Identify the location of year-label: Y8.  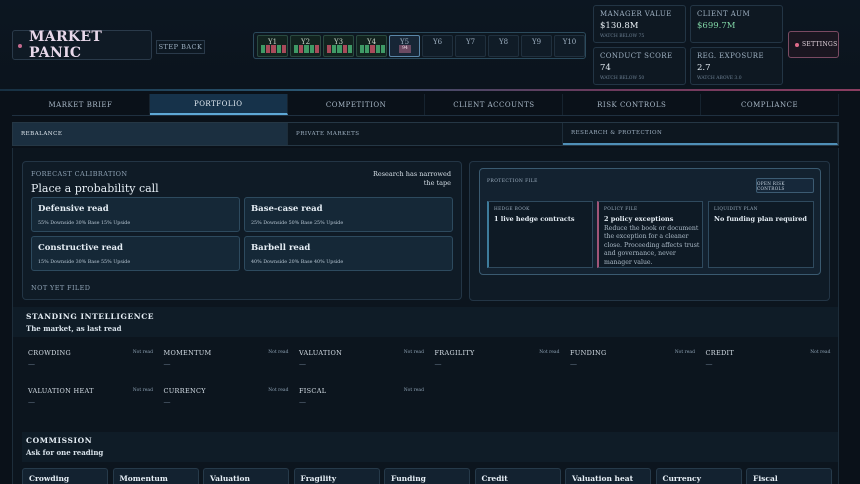
(503, 42).